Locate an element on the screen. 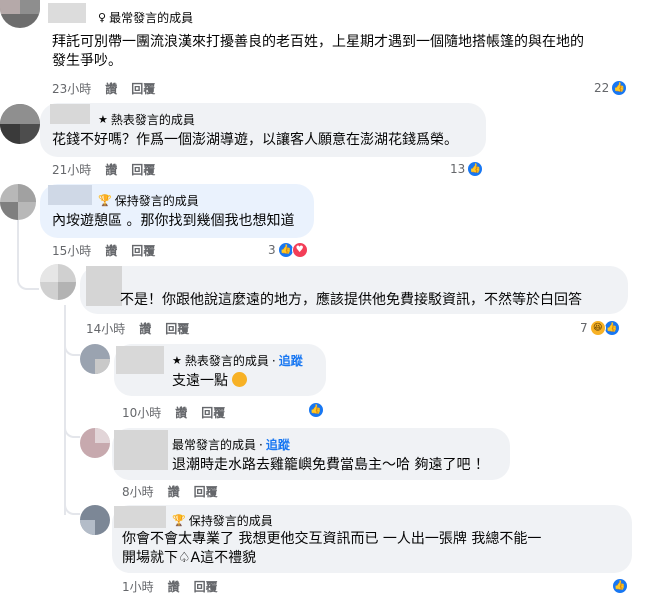  timestamp: 1小時 is located at coordinates (138, 586).